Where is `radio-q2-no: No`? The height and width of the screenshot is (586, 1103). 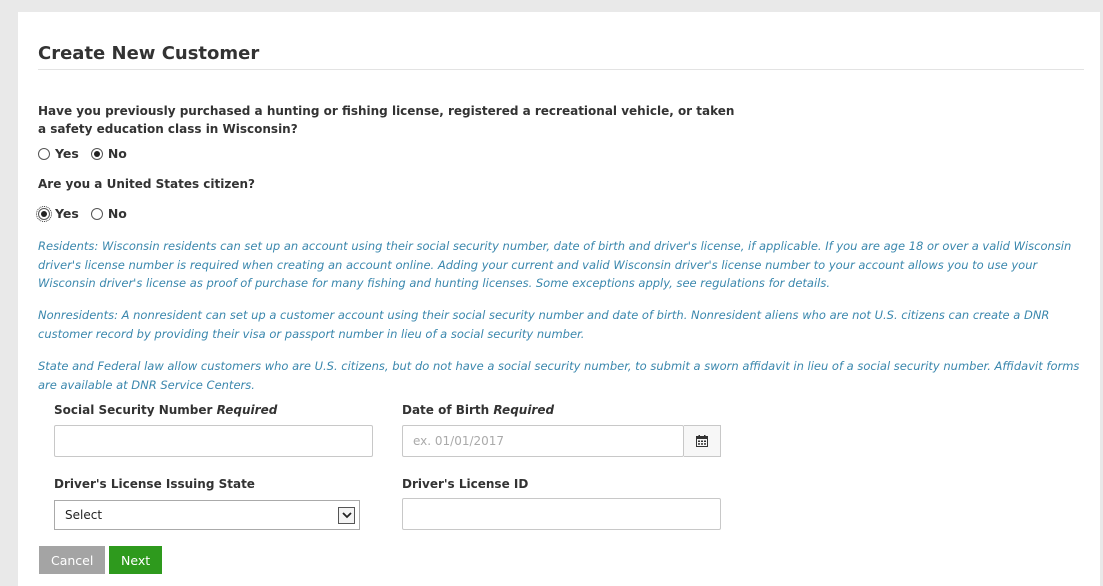 radio-q2-no: No is located at coordinates (108, 213).